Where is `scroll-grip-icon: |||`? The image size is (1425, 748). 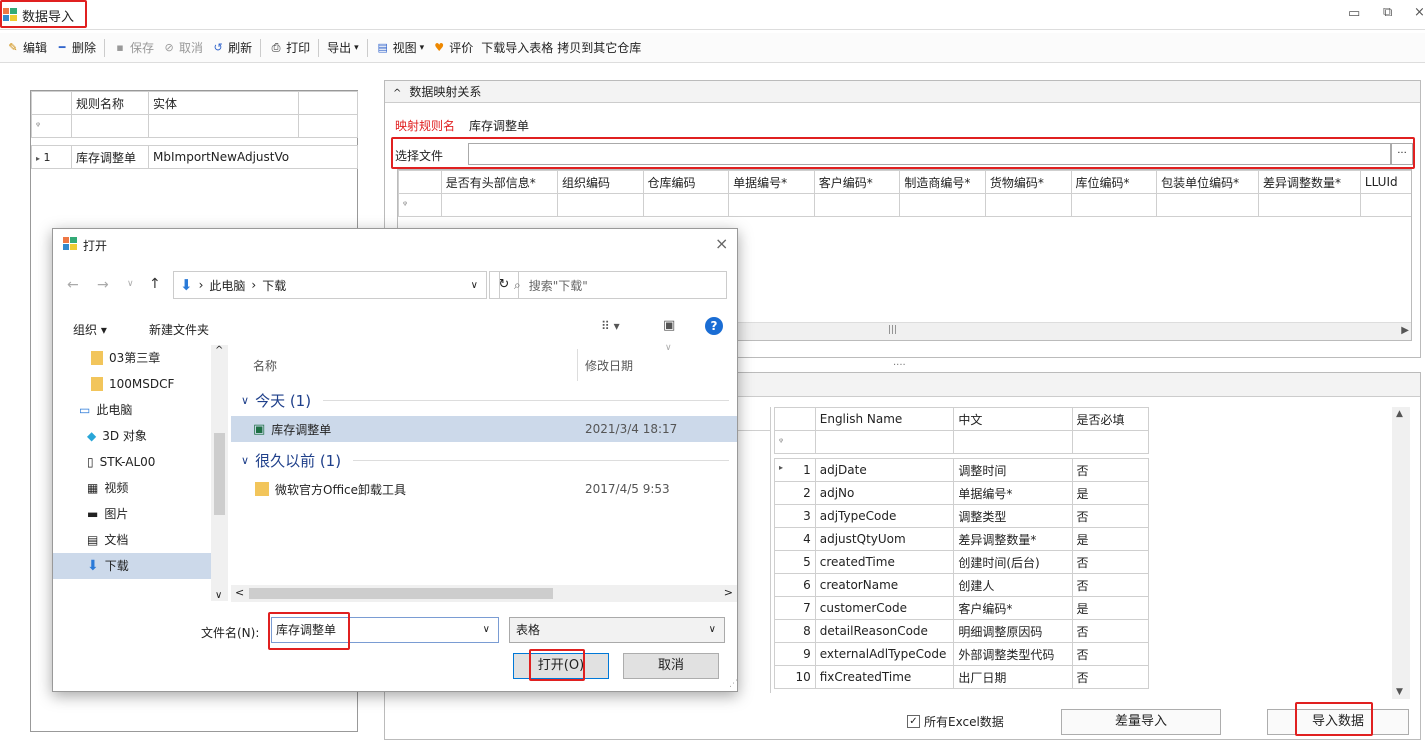
scroll-grip-icon: ||| is located at coordinates (892, 330).